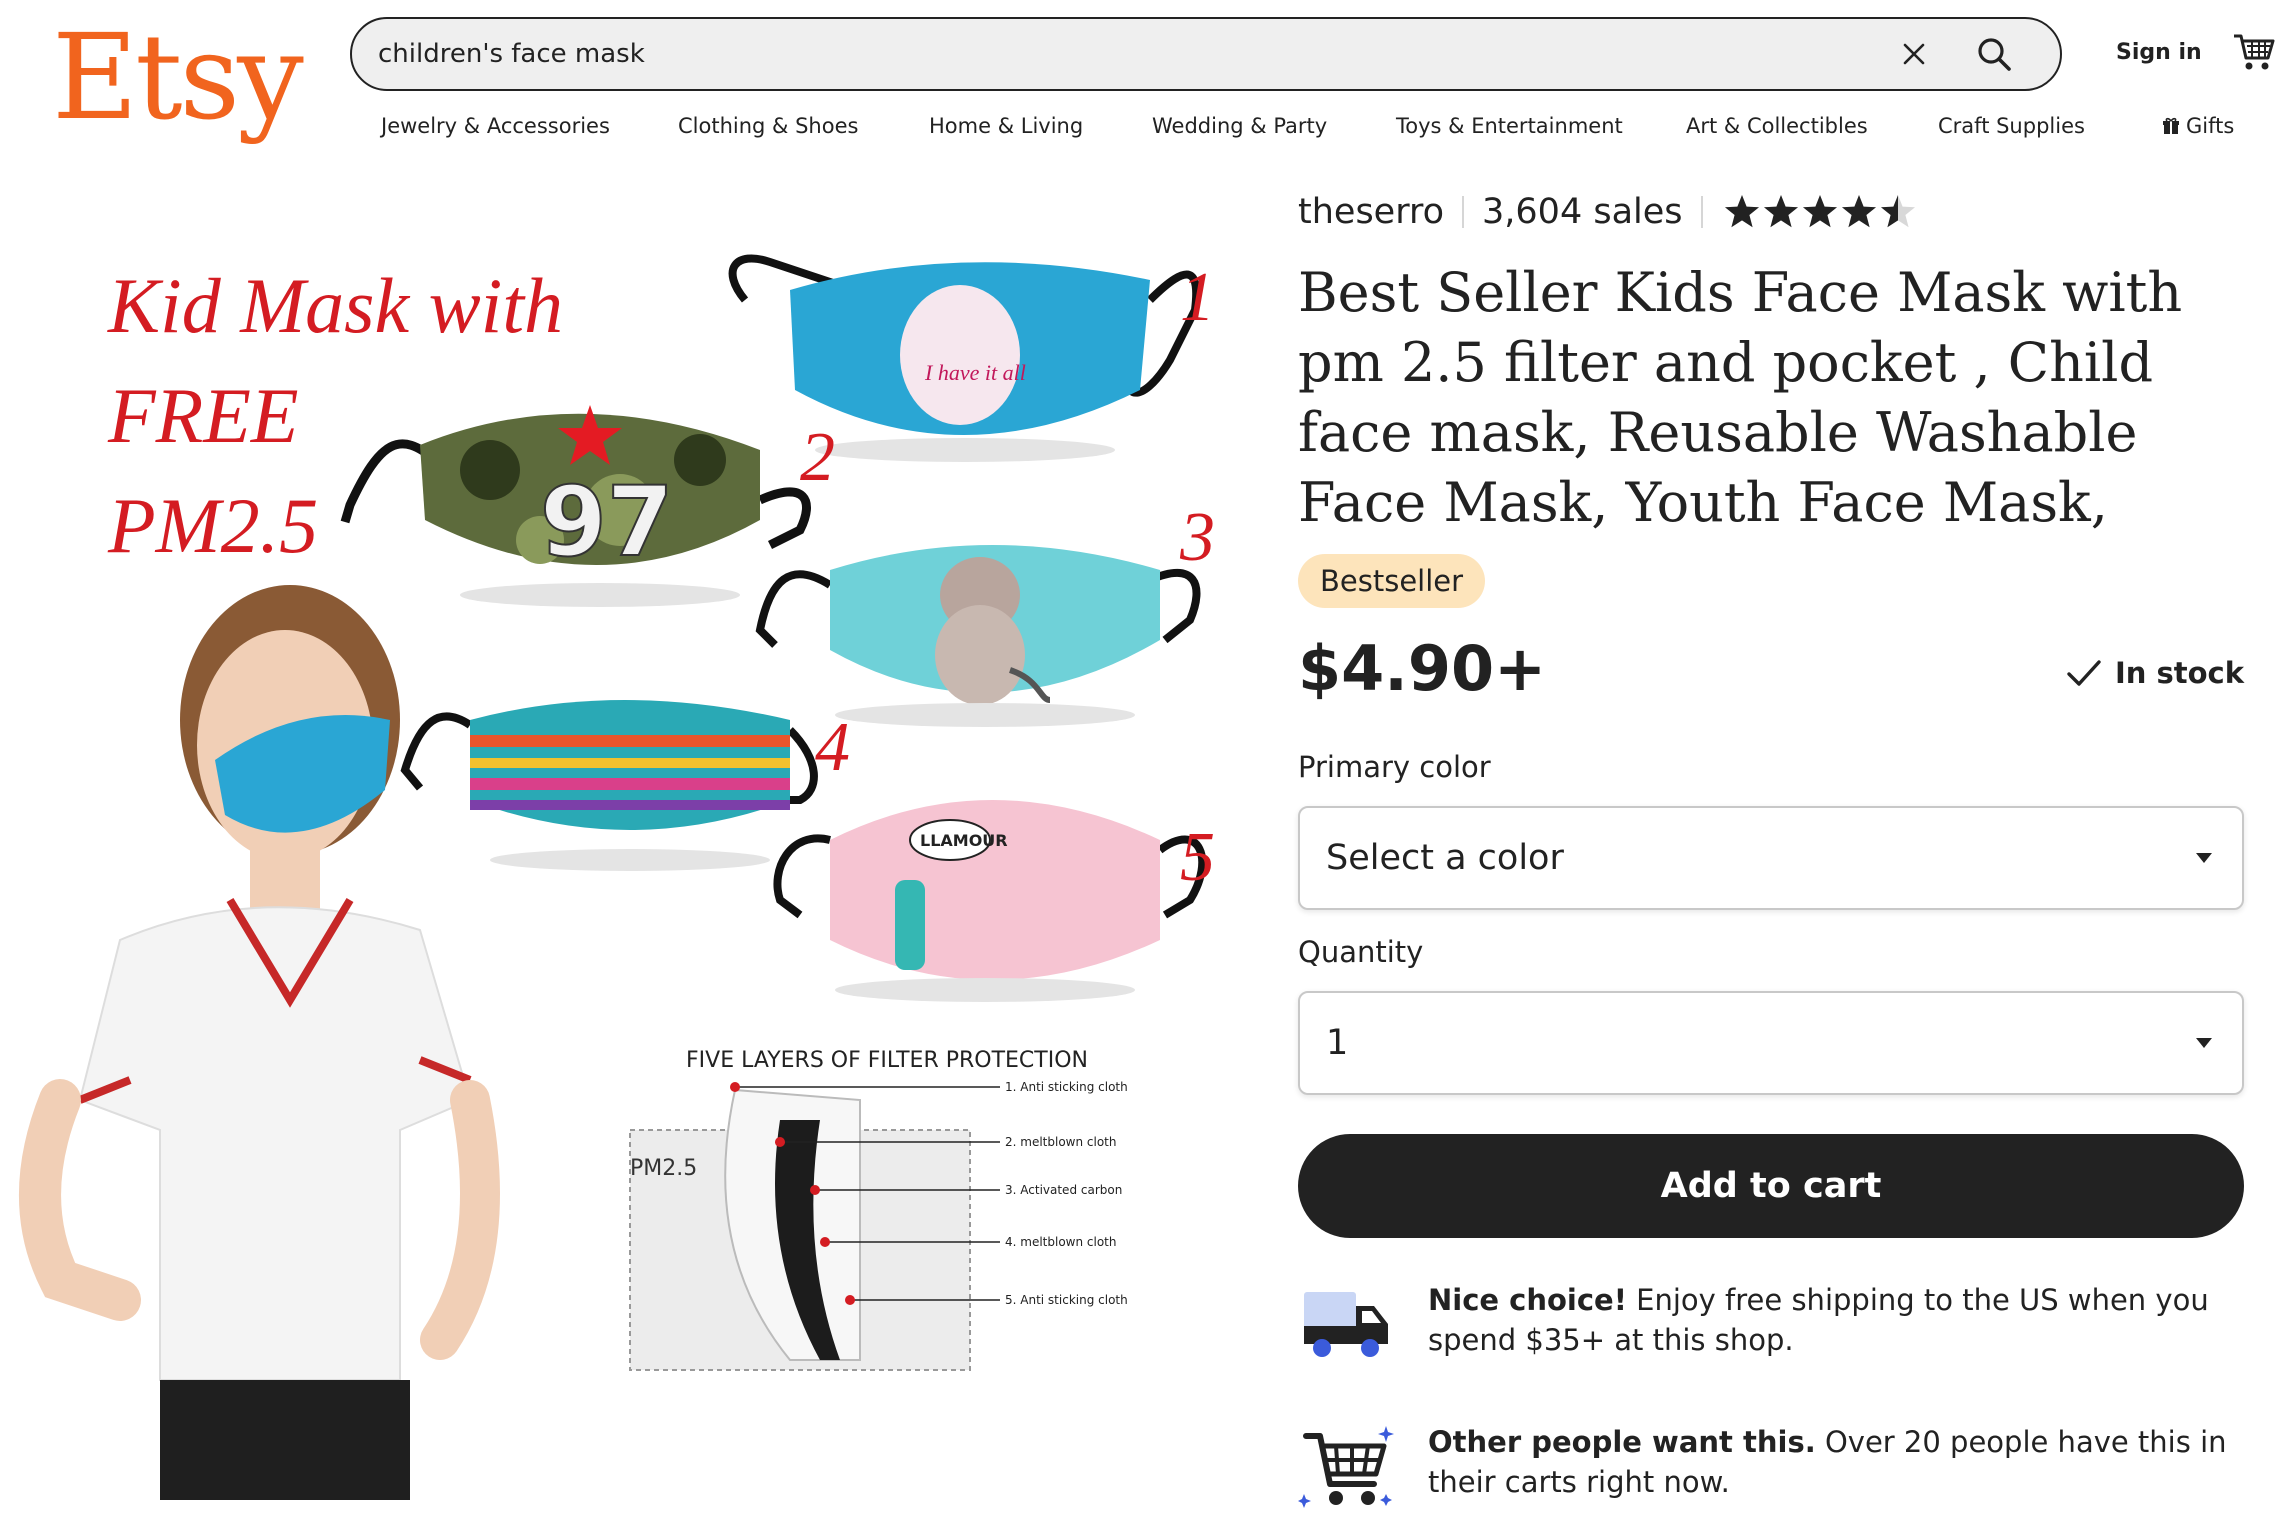 The width and height of the screenshot is (2280, 1520). What do you see at coordinates (975, 372) in the screenshot?
I see `mask-1-print: I have it all` at bounding box center [975, 372].